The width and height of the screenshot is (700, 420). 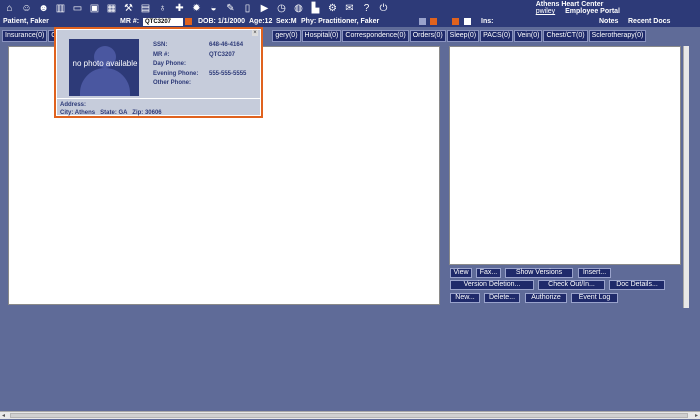 What do you see at coordinates (247, 9) in the screenshot?
I see `document-icon: ▯` at bounding box center [247, 9].